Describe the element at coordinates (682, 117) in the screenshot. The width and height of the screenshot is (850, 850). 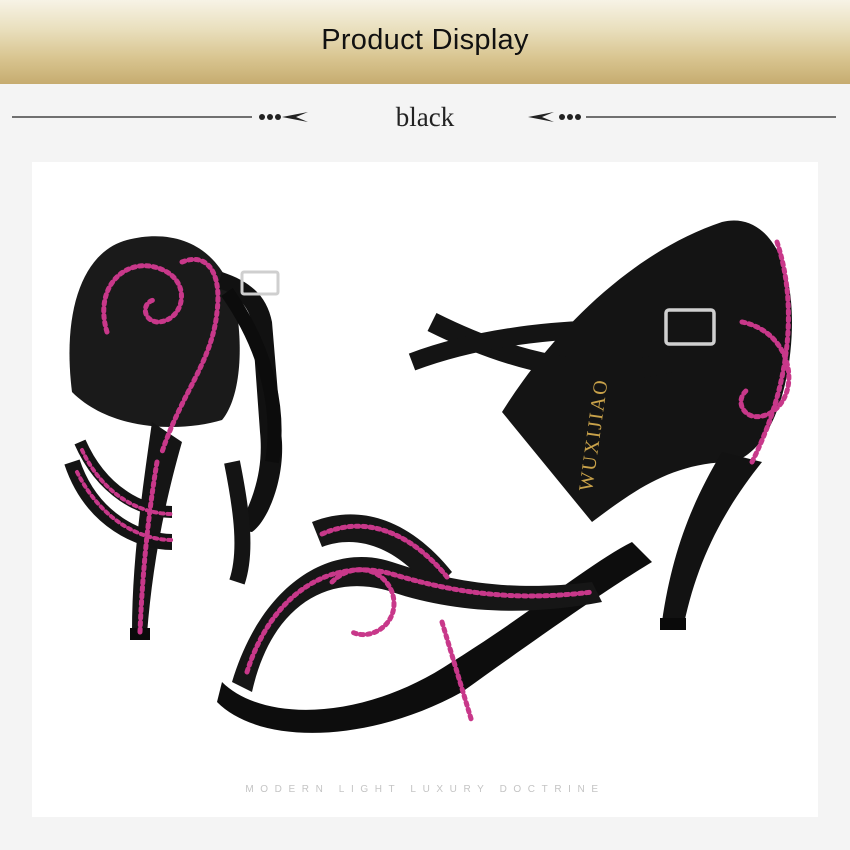
I see `right-divider-ornament` at that location.